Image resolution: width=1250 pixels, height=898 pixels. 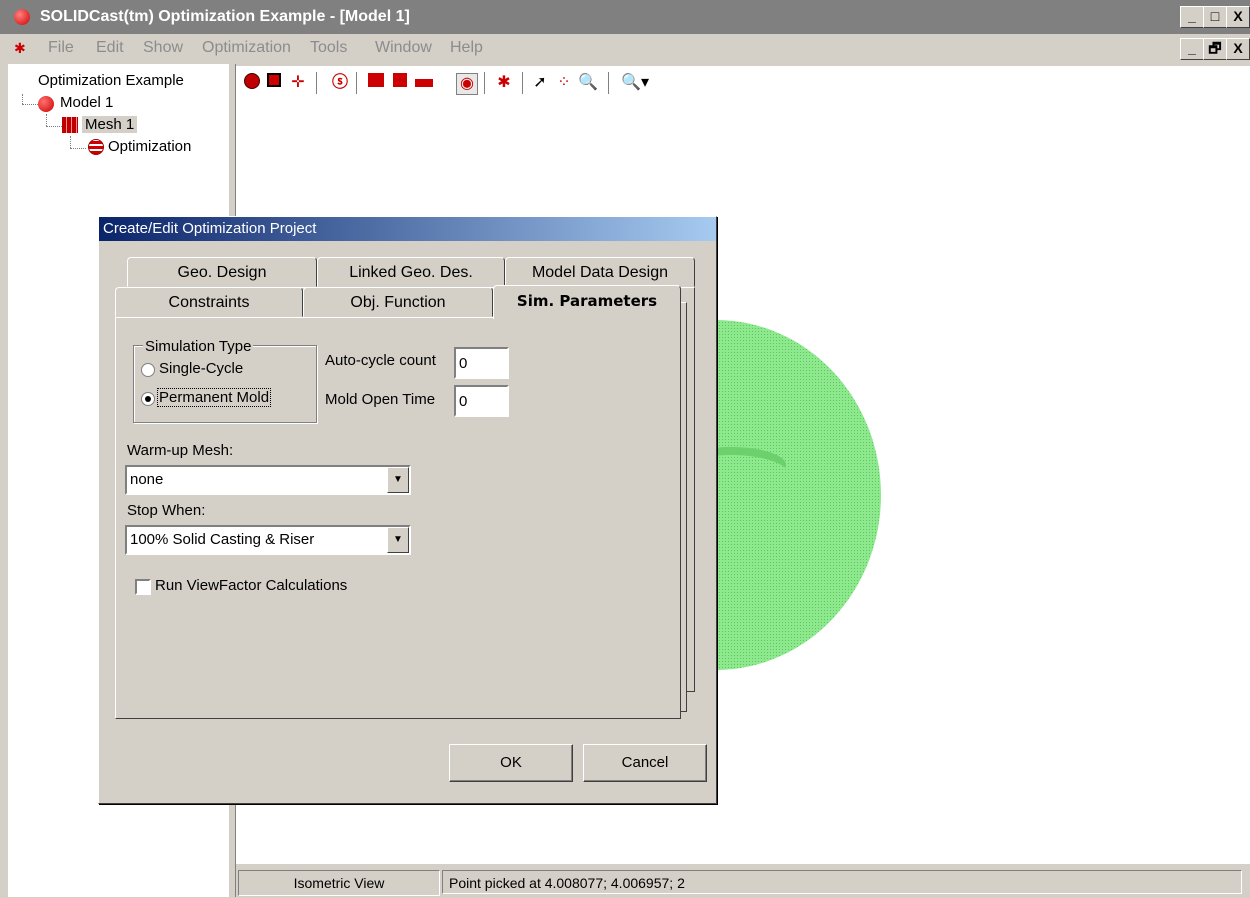 What do you see at coordinates (481, 401) in the screenshot?
I see `mold-open-time-input: 0` at bounding box center [481, 401].